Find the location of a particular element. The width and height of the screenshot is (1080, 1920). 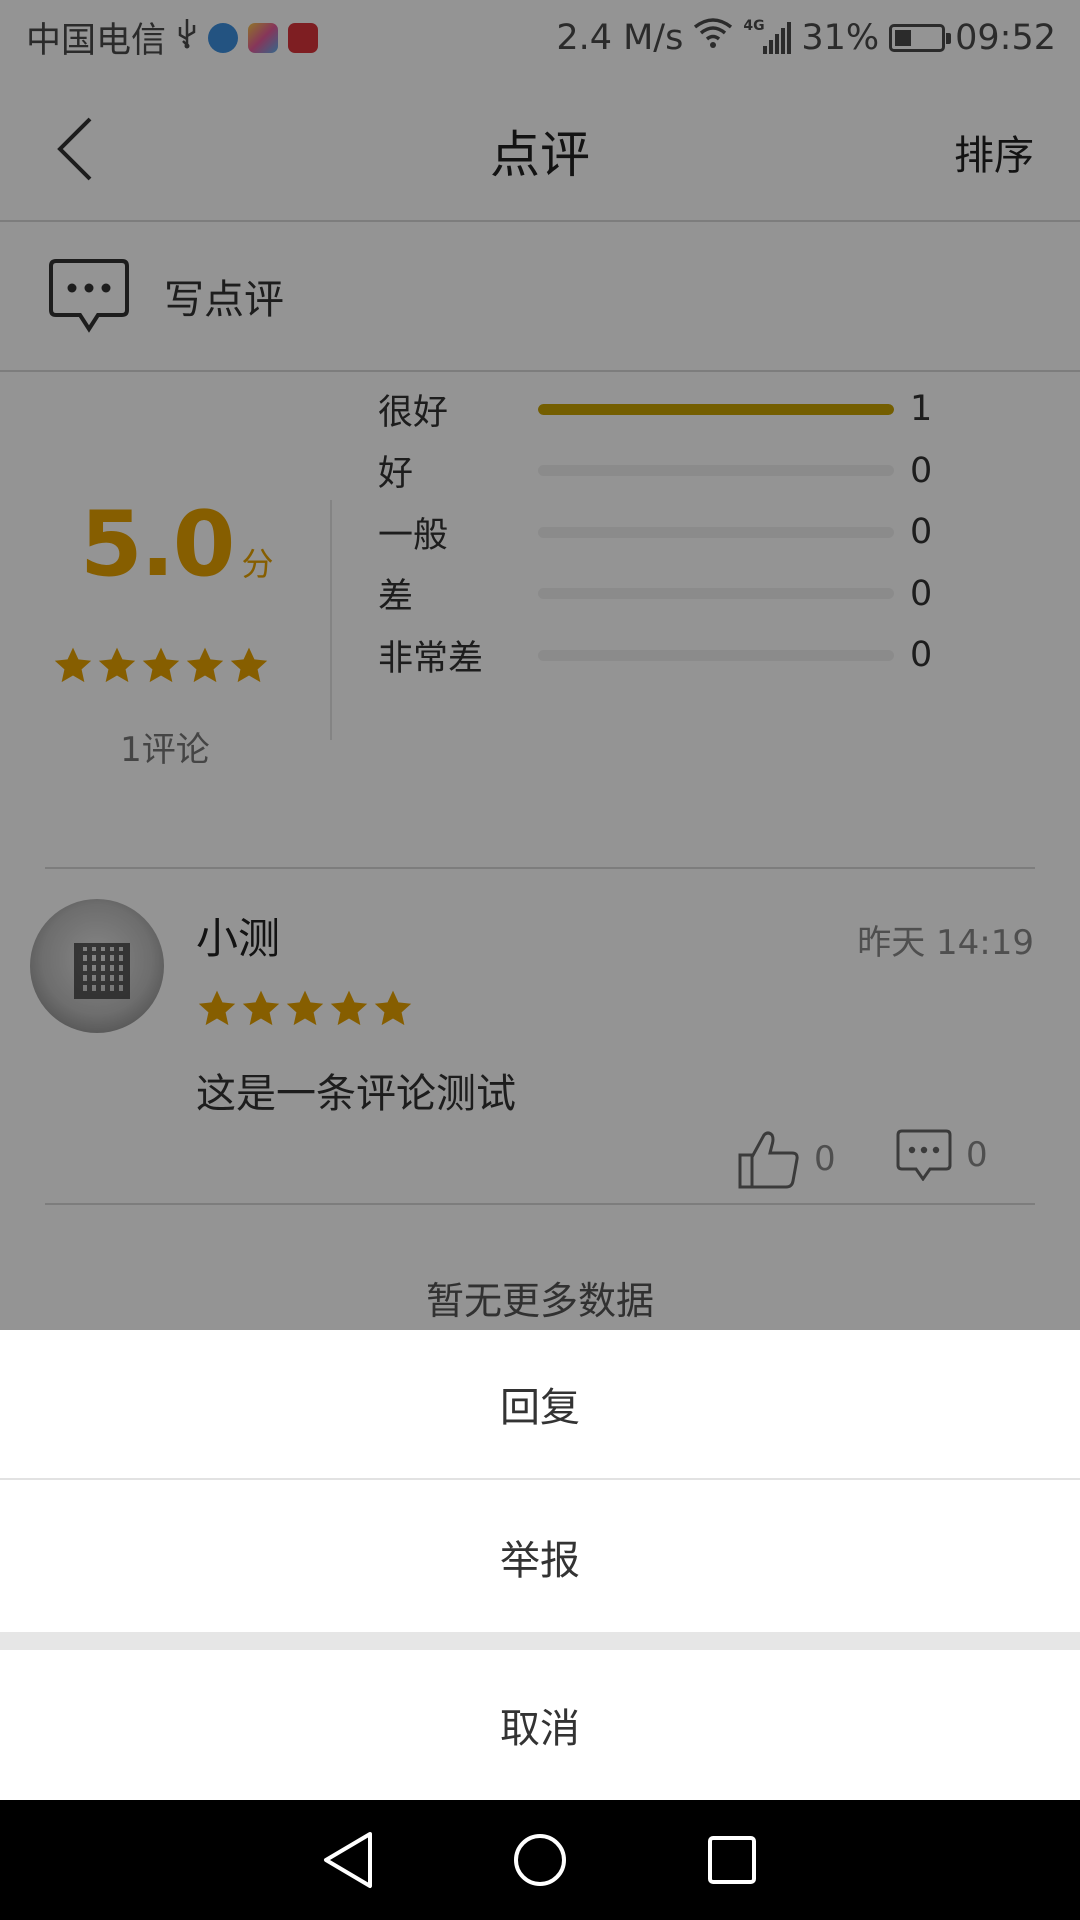

system-home-button is located at coordinates (540, 1860).